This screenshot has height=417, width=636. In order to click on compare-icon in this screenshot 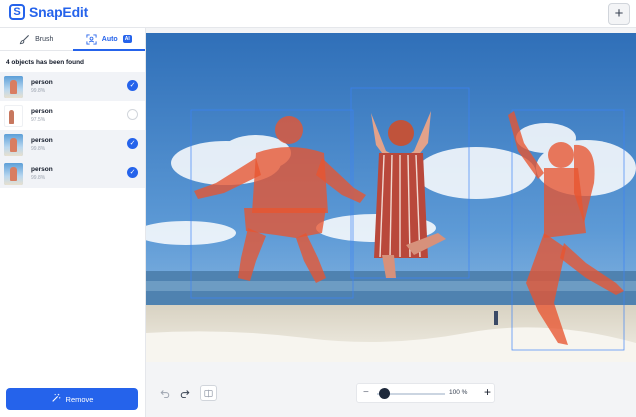, I will do `click(208, 393)`.